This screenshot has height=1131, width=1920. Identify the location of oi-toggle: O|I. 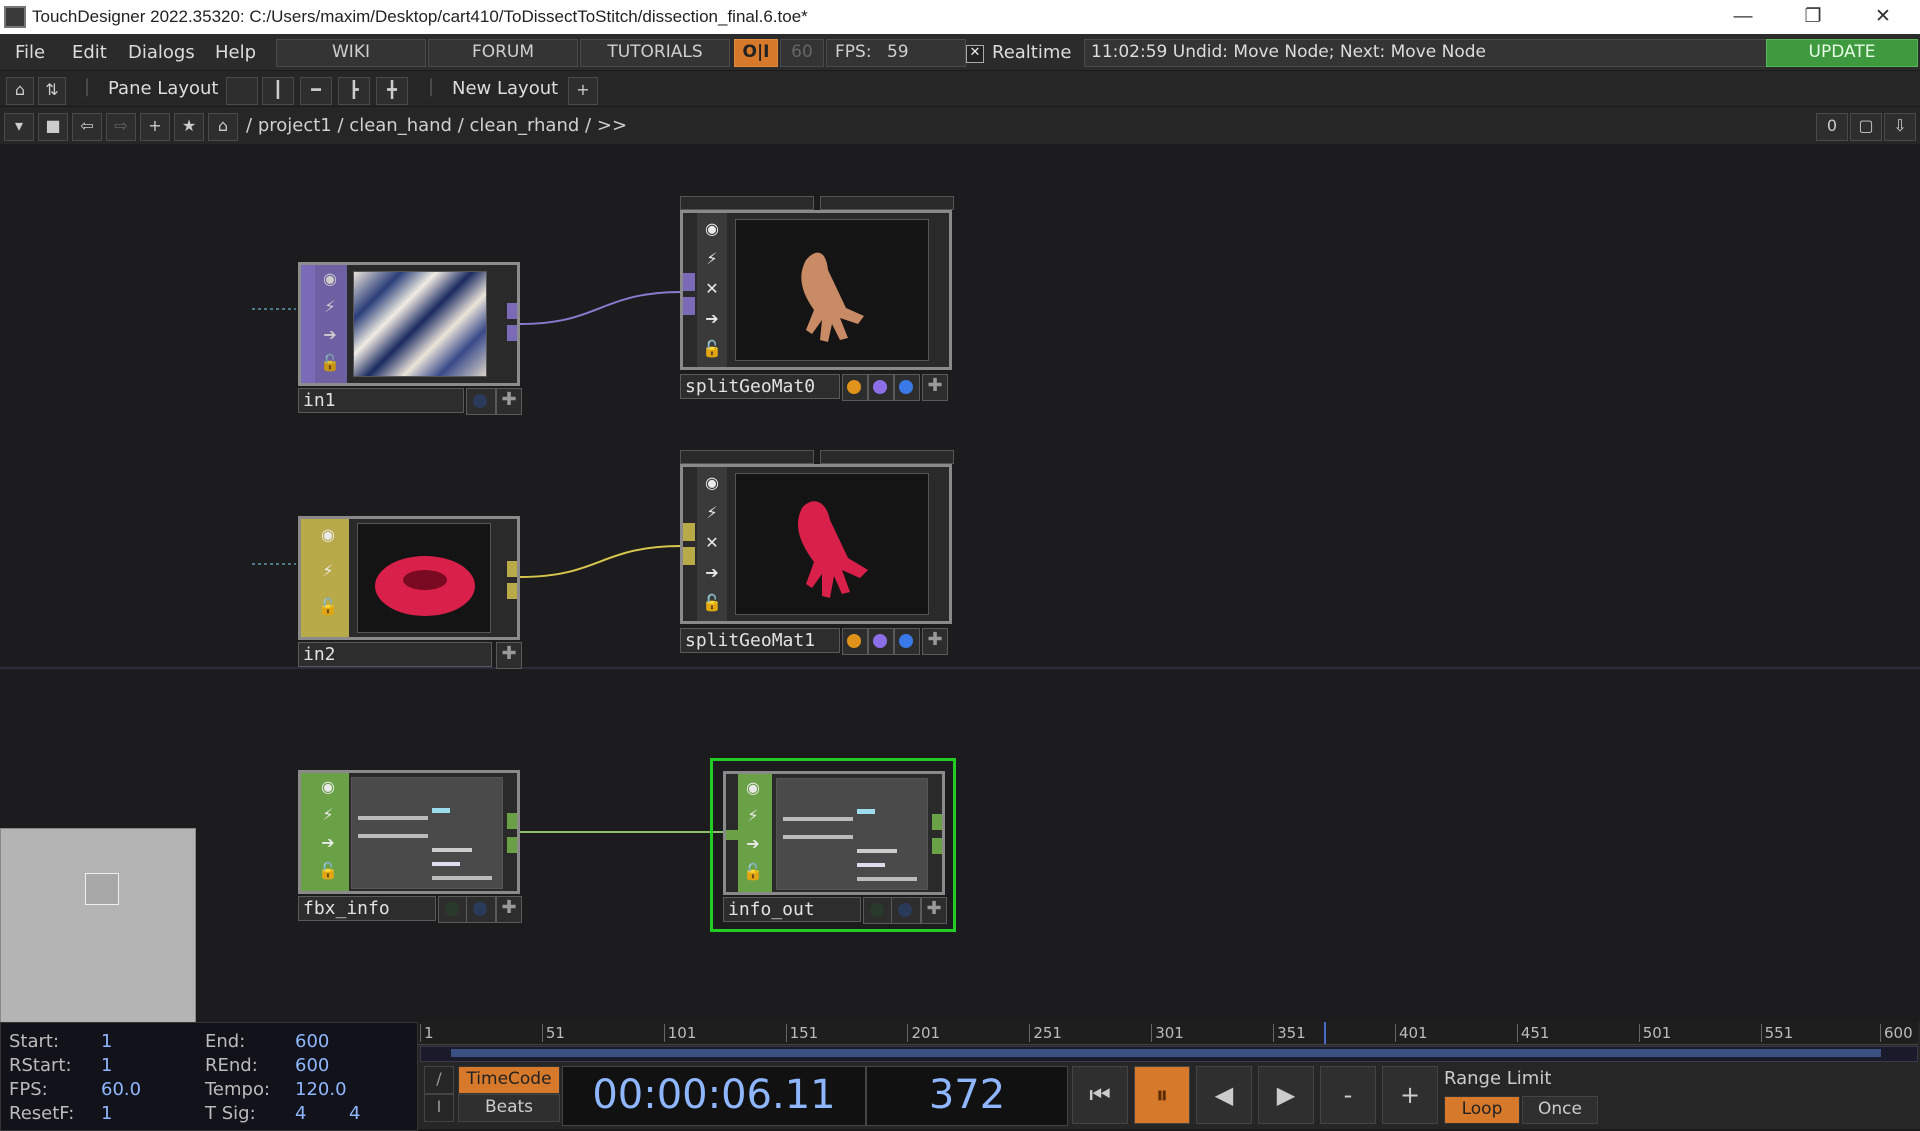
(756, 53).